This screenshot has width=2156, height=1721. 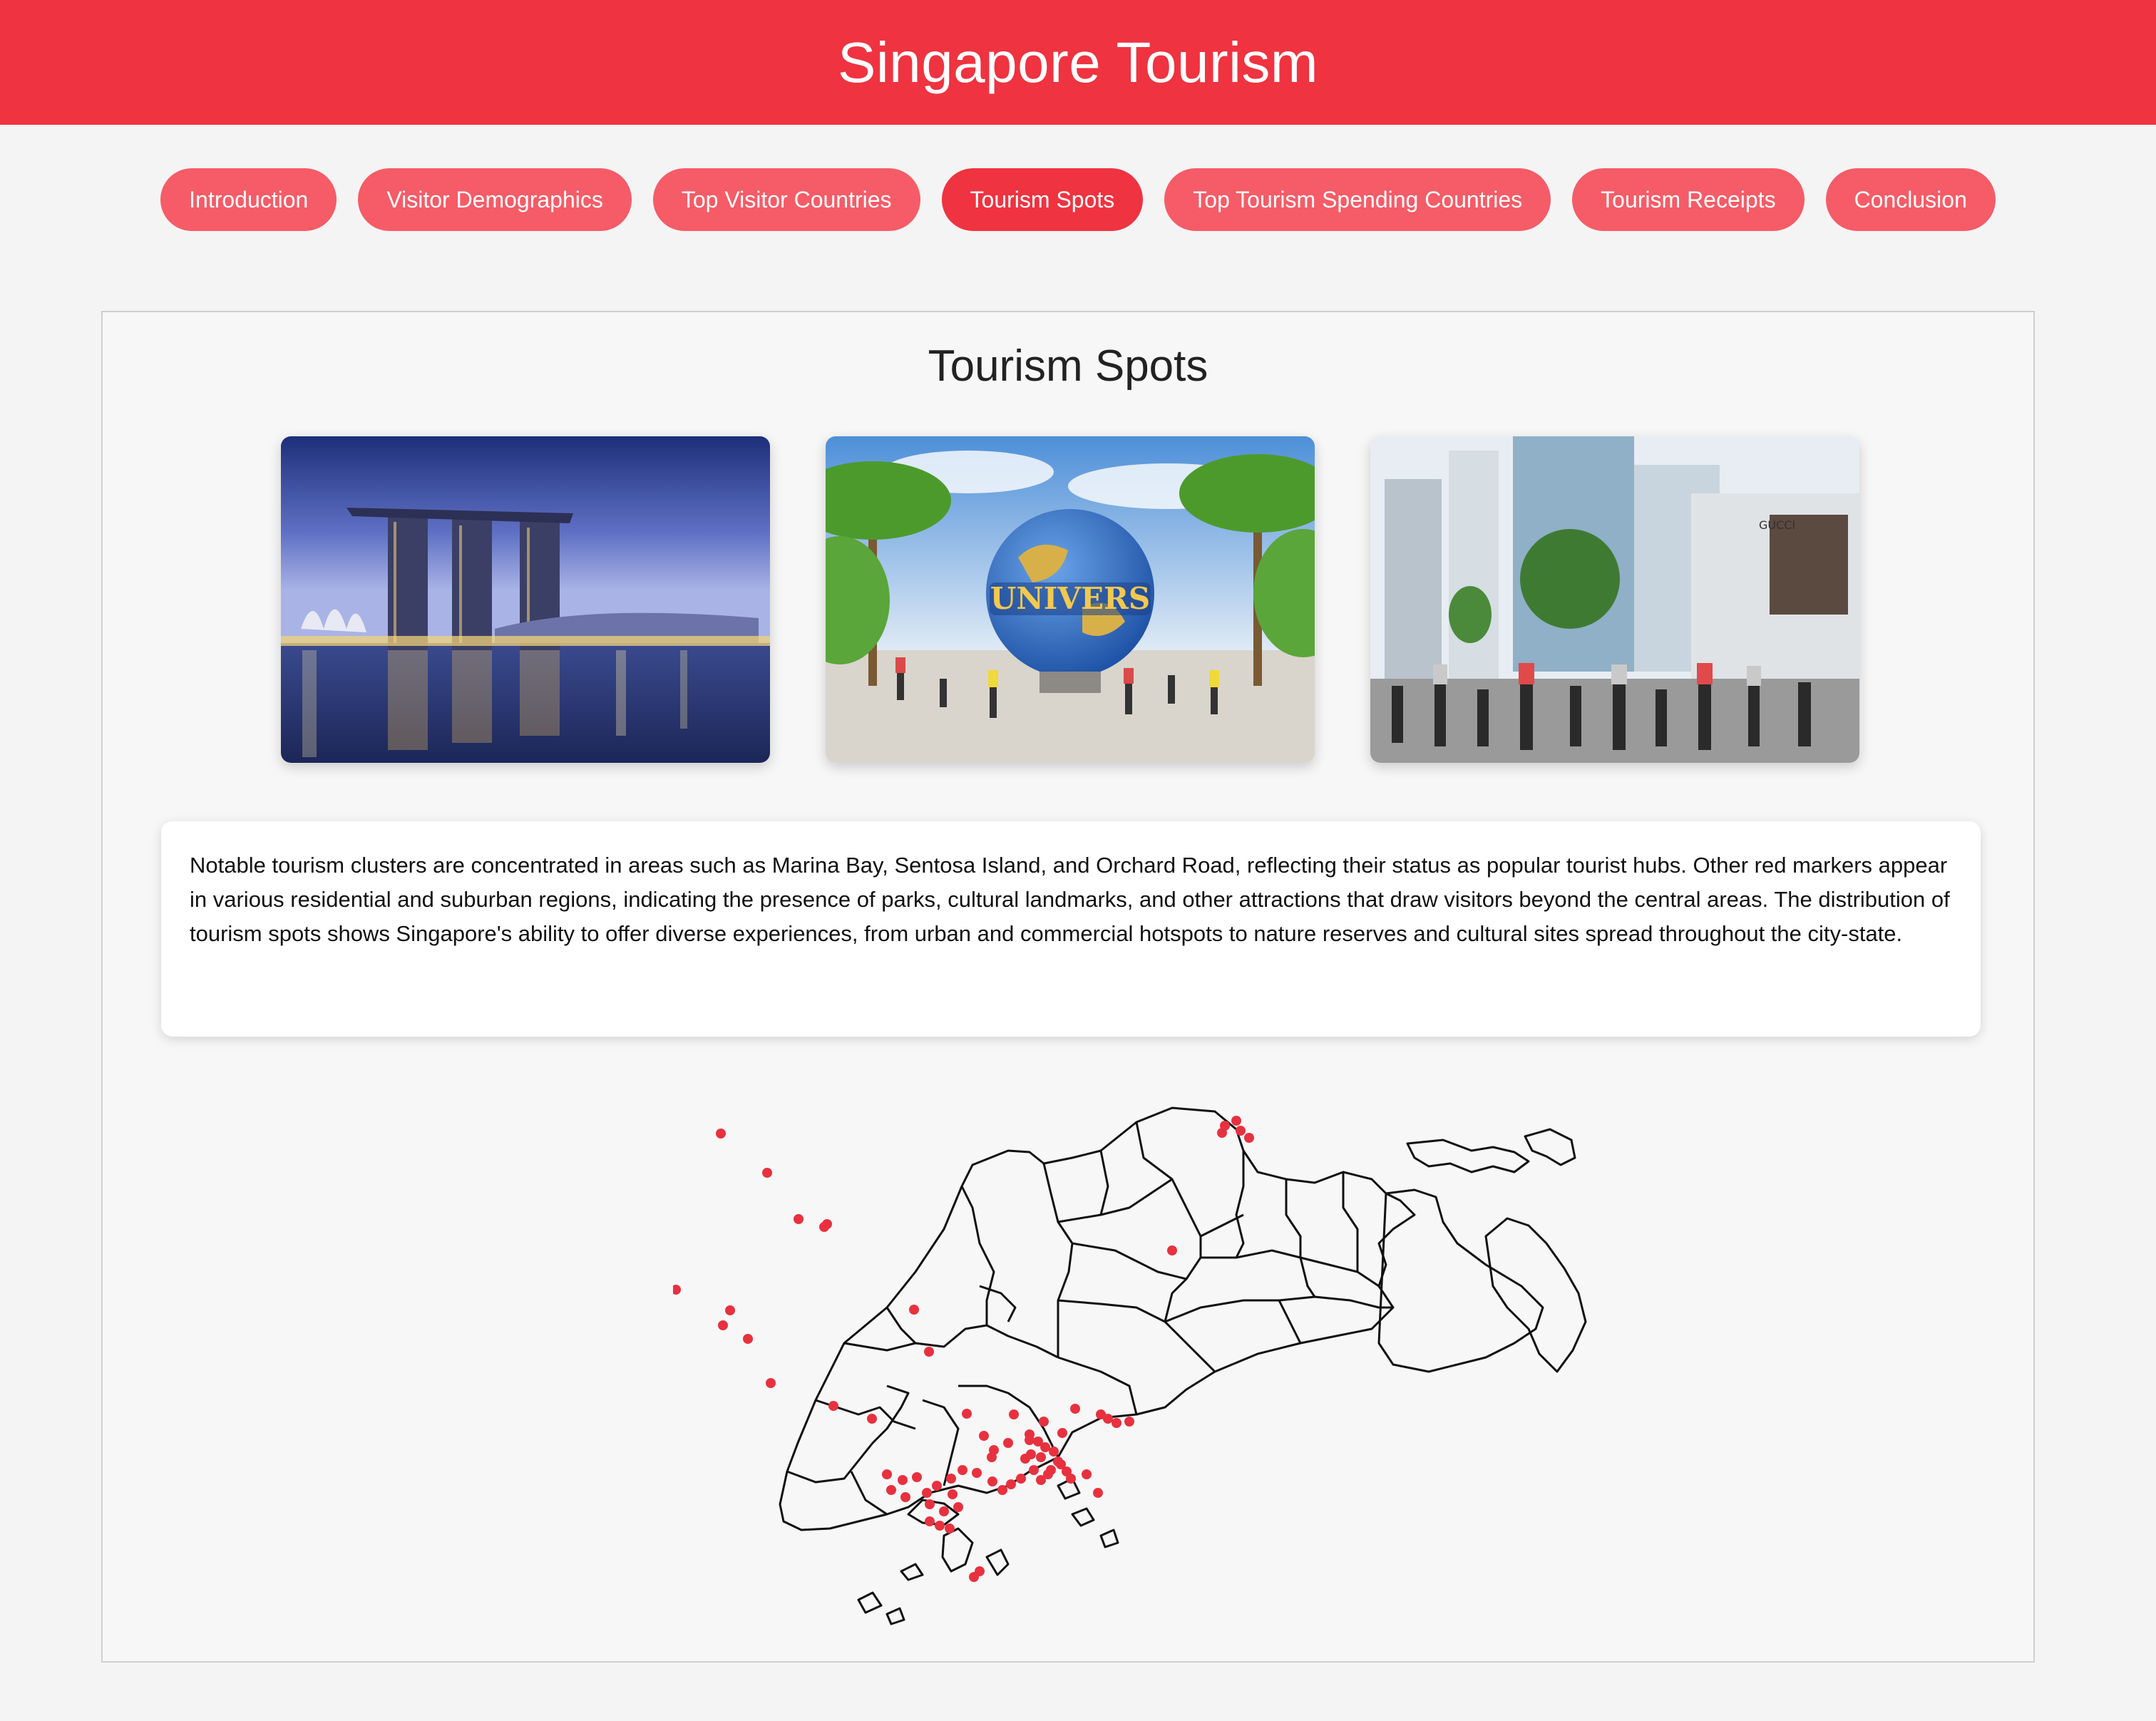 I want to click on marina-bay-photo, so click(x=525, y=599).